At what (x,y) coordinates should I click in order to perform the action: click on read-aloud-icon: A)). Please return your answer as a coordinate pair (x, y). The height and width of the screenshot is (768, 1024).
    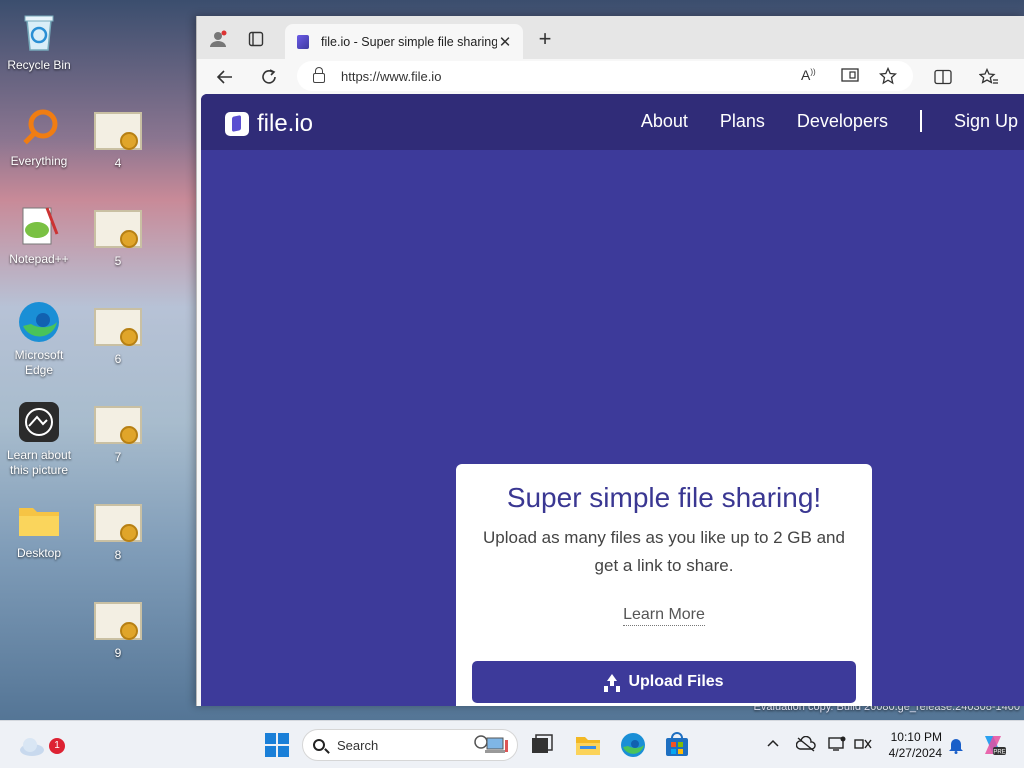
    Looking at the image, I should click on (808, 75).